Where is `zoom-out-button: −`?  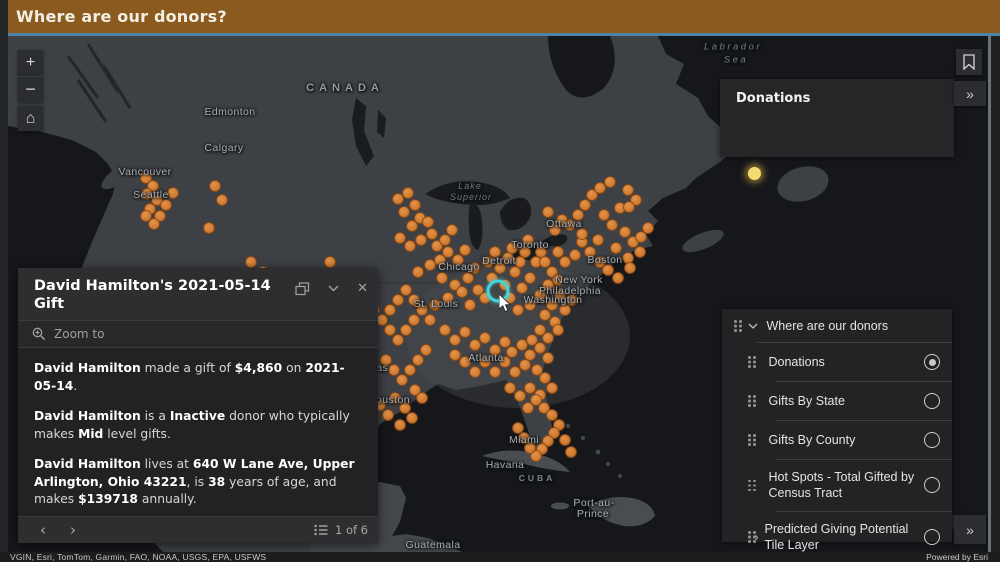
zoom-out-button: − is located at coordinates (30, 89).